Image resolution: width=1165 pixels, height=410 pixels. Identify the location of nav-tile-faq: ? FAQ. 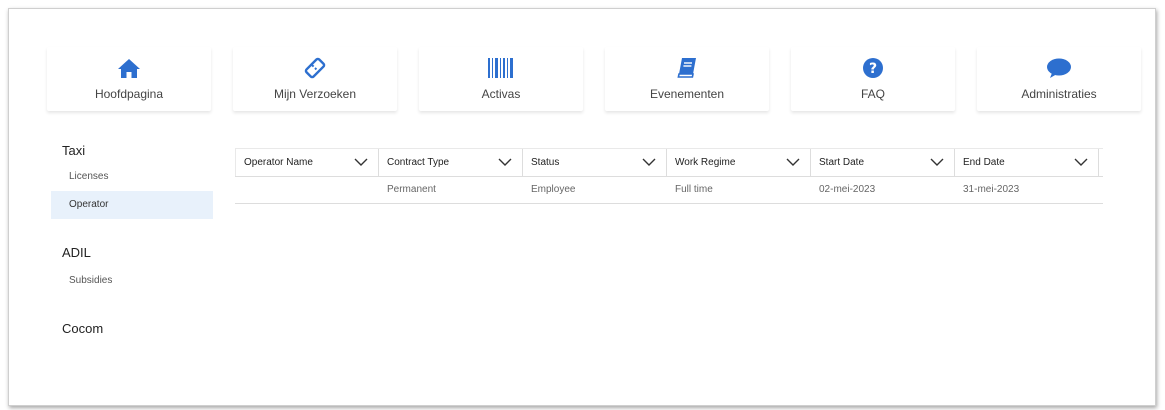
(873, 79).